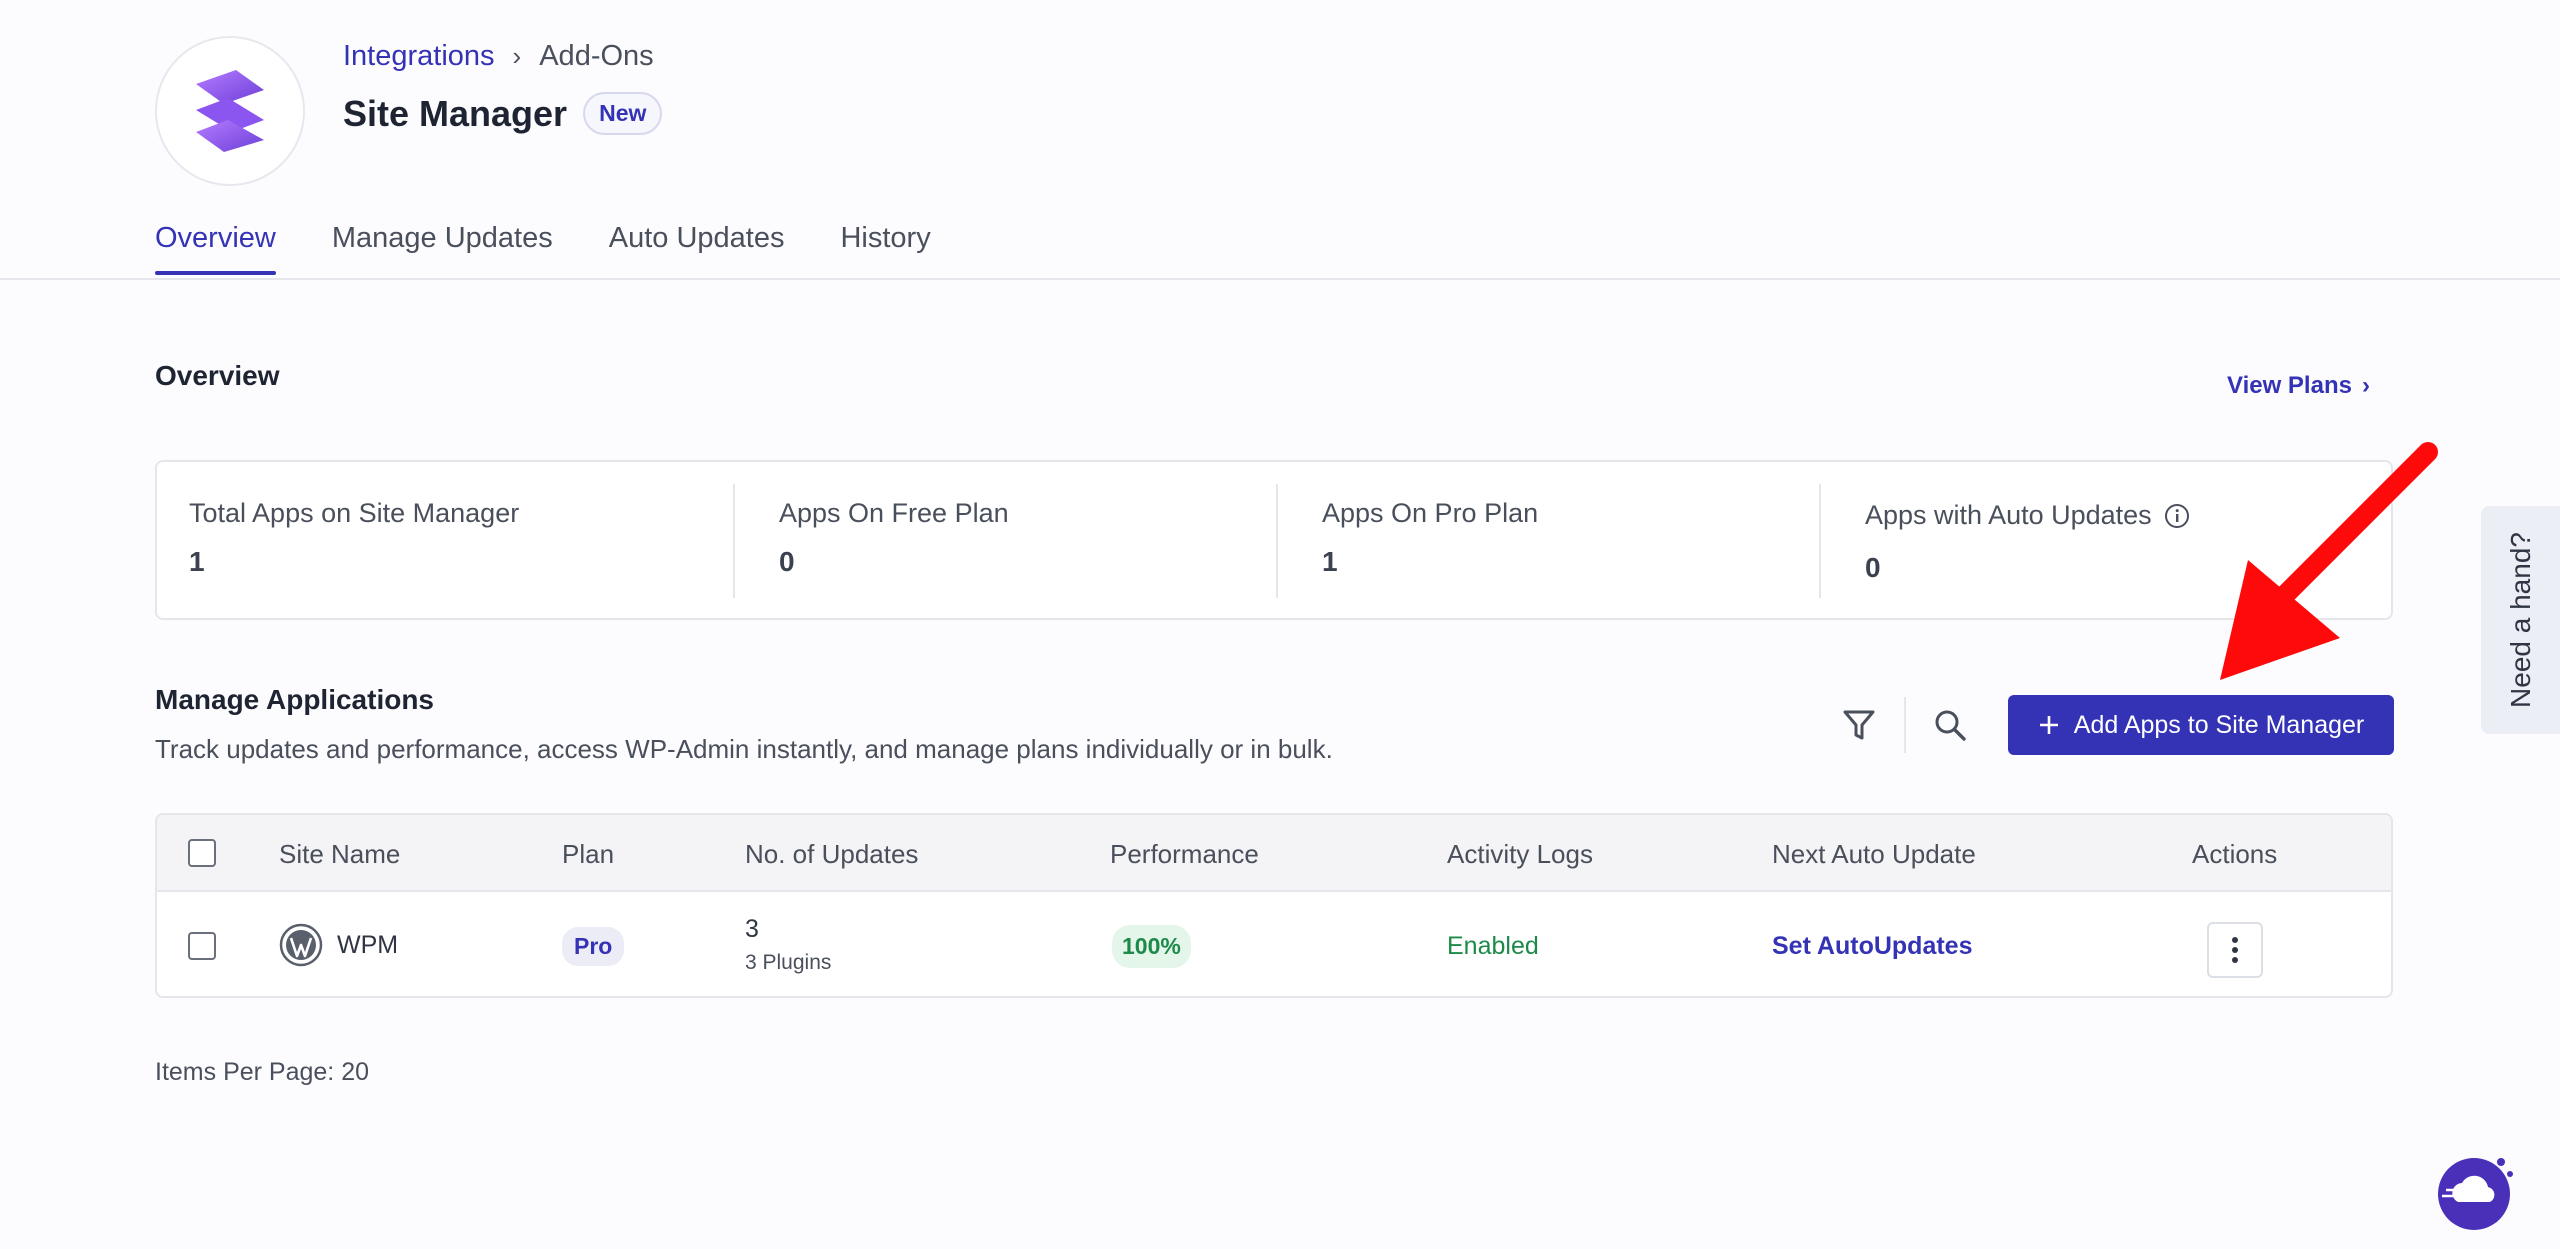 Image resolution: width=2560 pixels, height=1249 pixels. I want to click on site-manager-logo, so click(230, 111).